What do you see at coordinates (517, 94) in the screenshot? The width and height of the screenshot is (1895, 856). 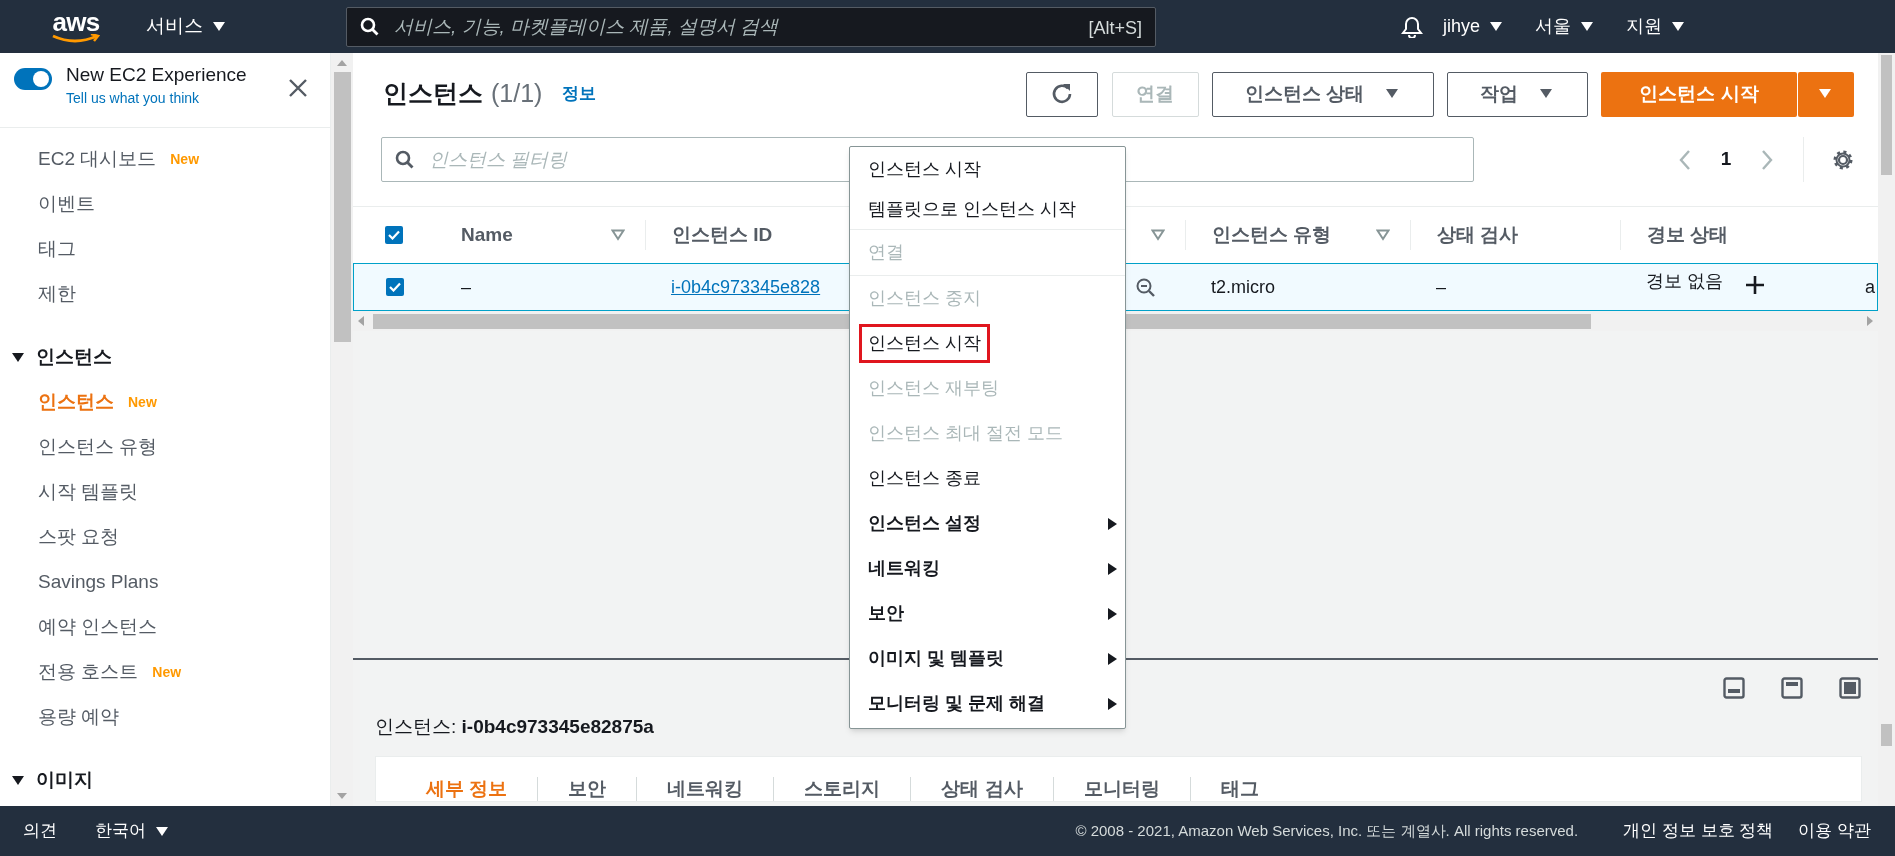 I see `instance-count: (1/1)` at bounding box center [517, 94].